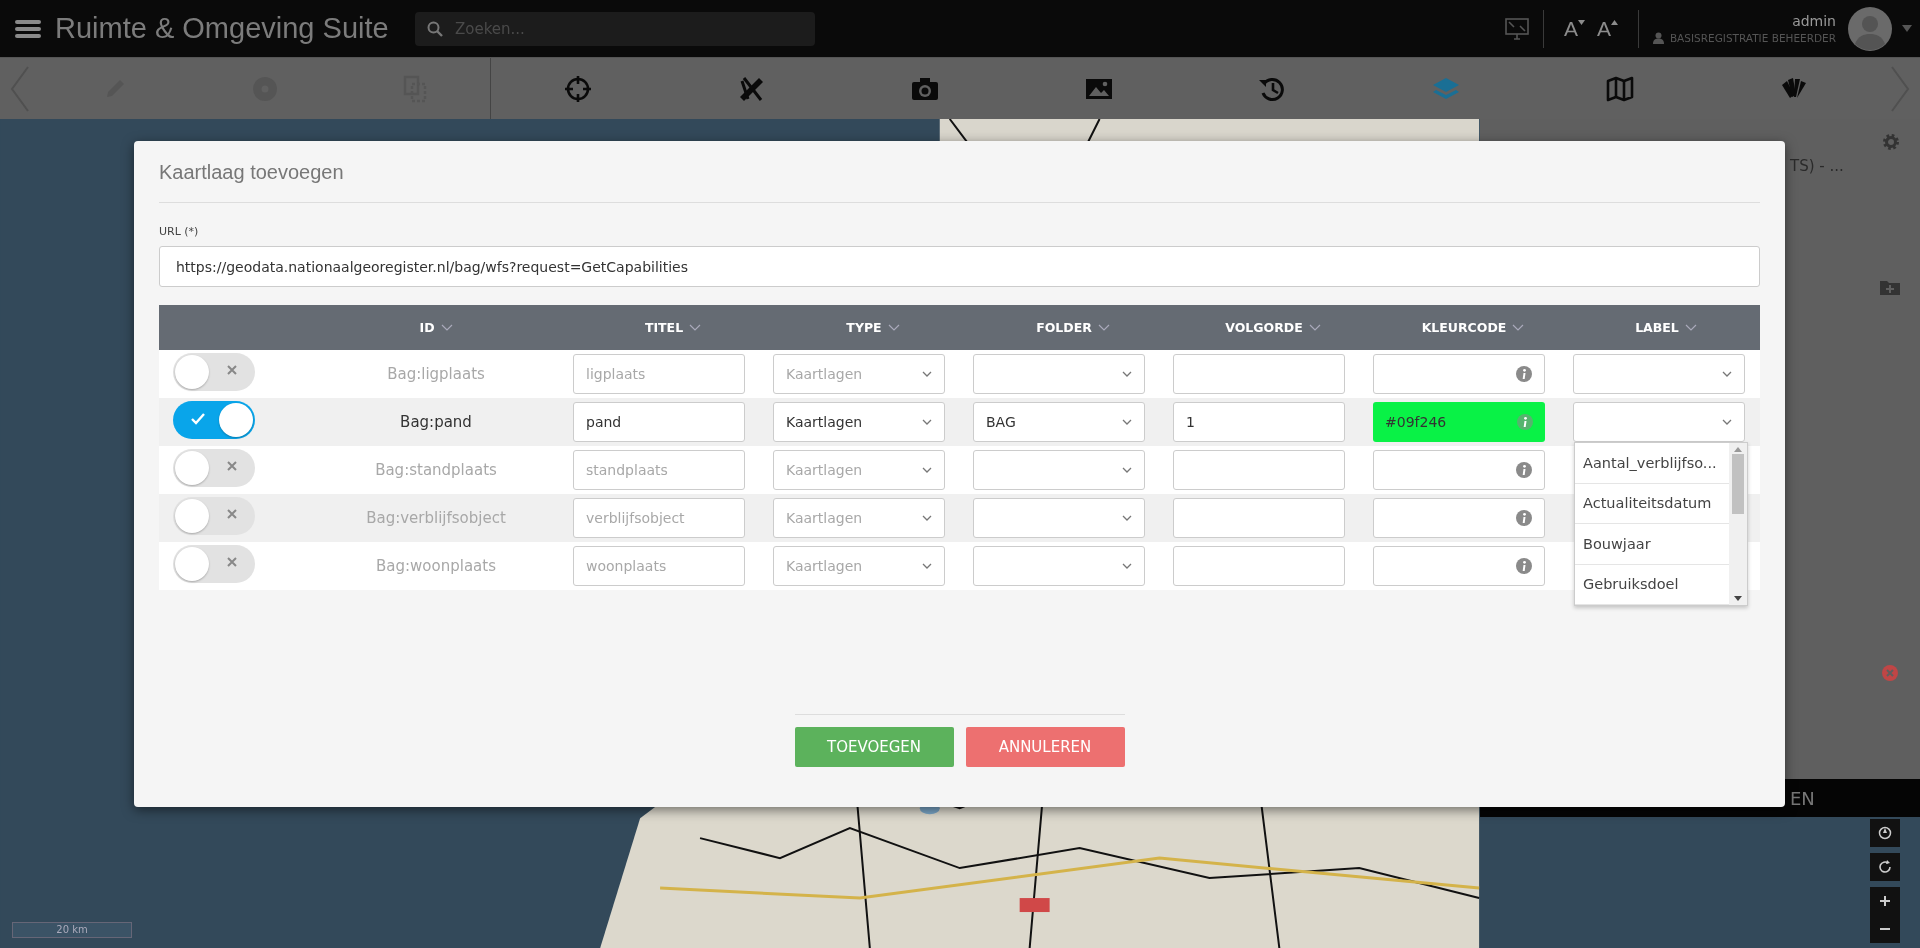  Describe the element at coordinates (1870, 28) in the screenshot. I see `avatar-icon` at that location.